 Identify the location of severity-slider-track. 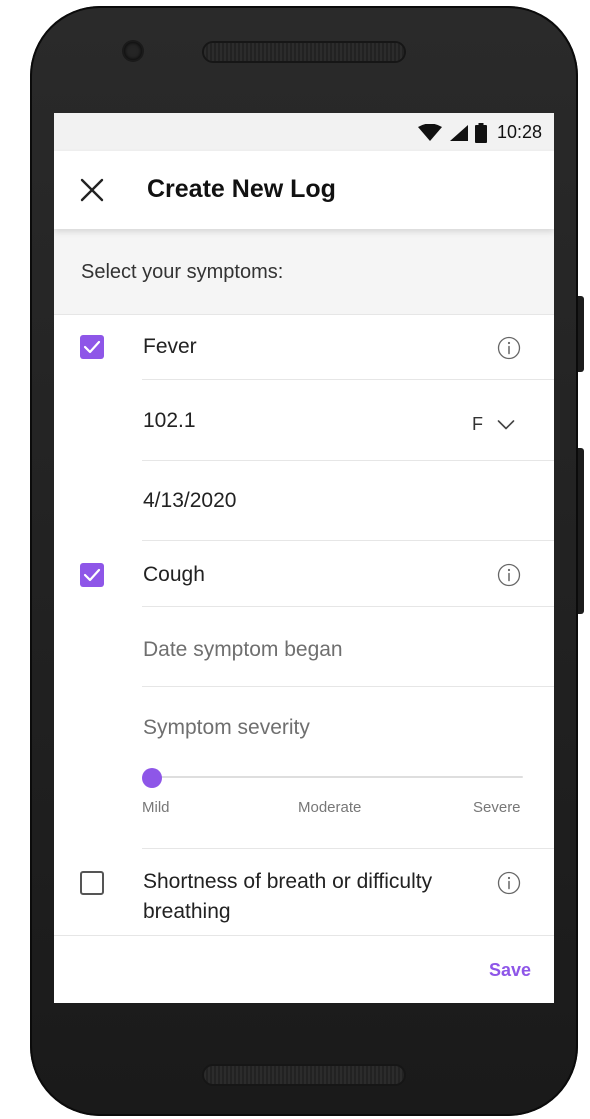
(337, 777).